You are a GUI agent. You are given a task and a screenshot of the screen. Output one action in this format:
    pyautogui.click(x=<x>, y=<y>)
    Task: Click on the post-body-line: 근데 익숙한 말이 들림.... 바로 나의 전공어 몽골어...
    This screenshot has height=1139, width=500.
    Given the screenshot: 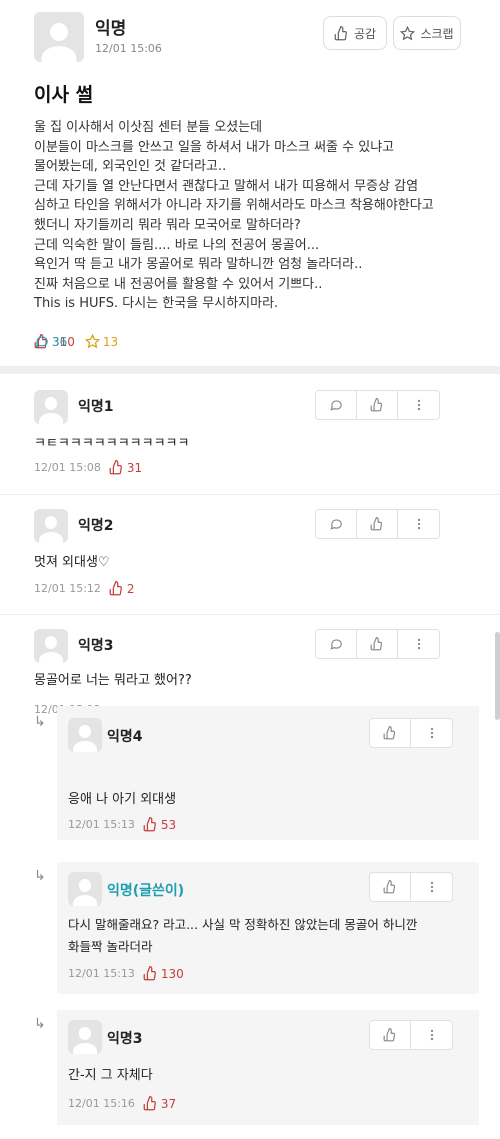 What is the action you would take?
    pyautogui.click(x=177, y=245)
    